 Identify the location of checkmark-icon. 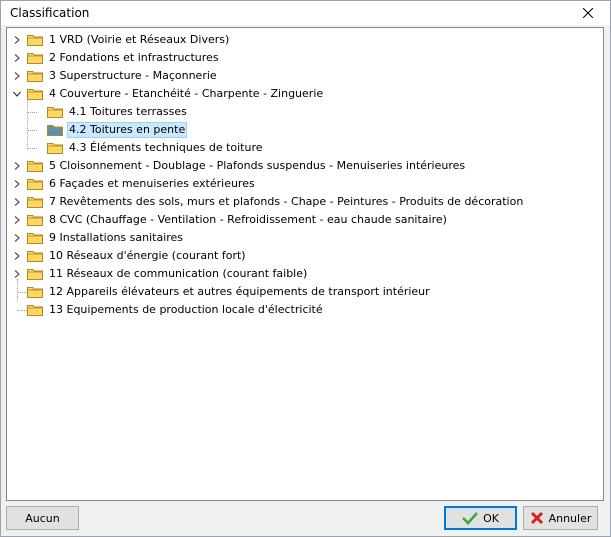
(470, 518).